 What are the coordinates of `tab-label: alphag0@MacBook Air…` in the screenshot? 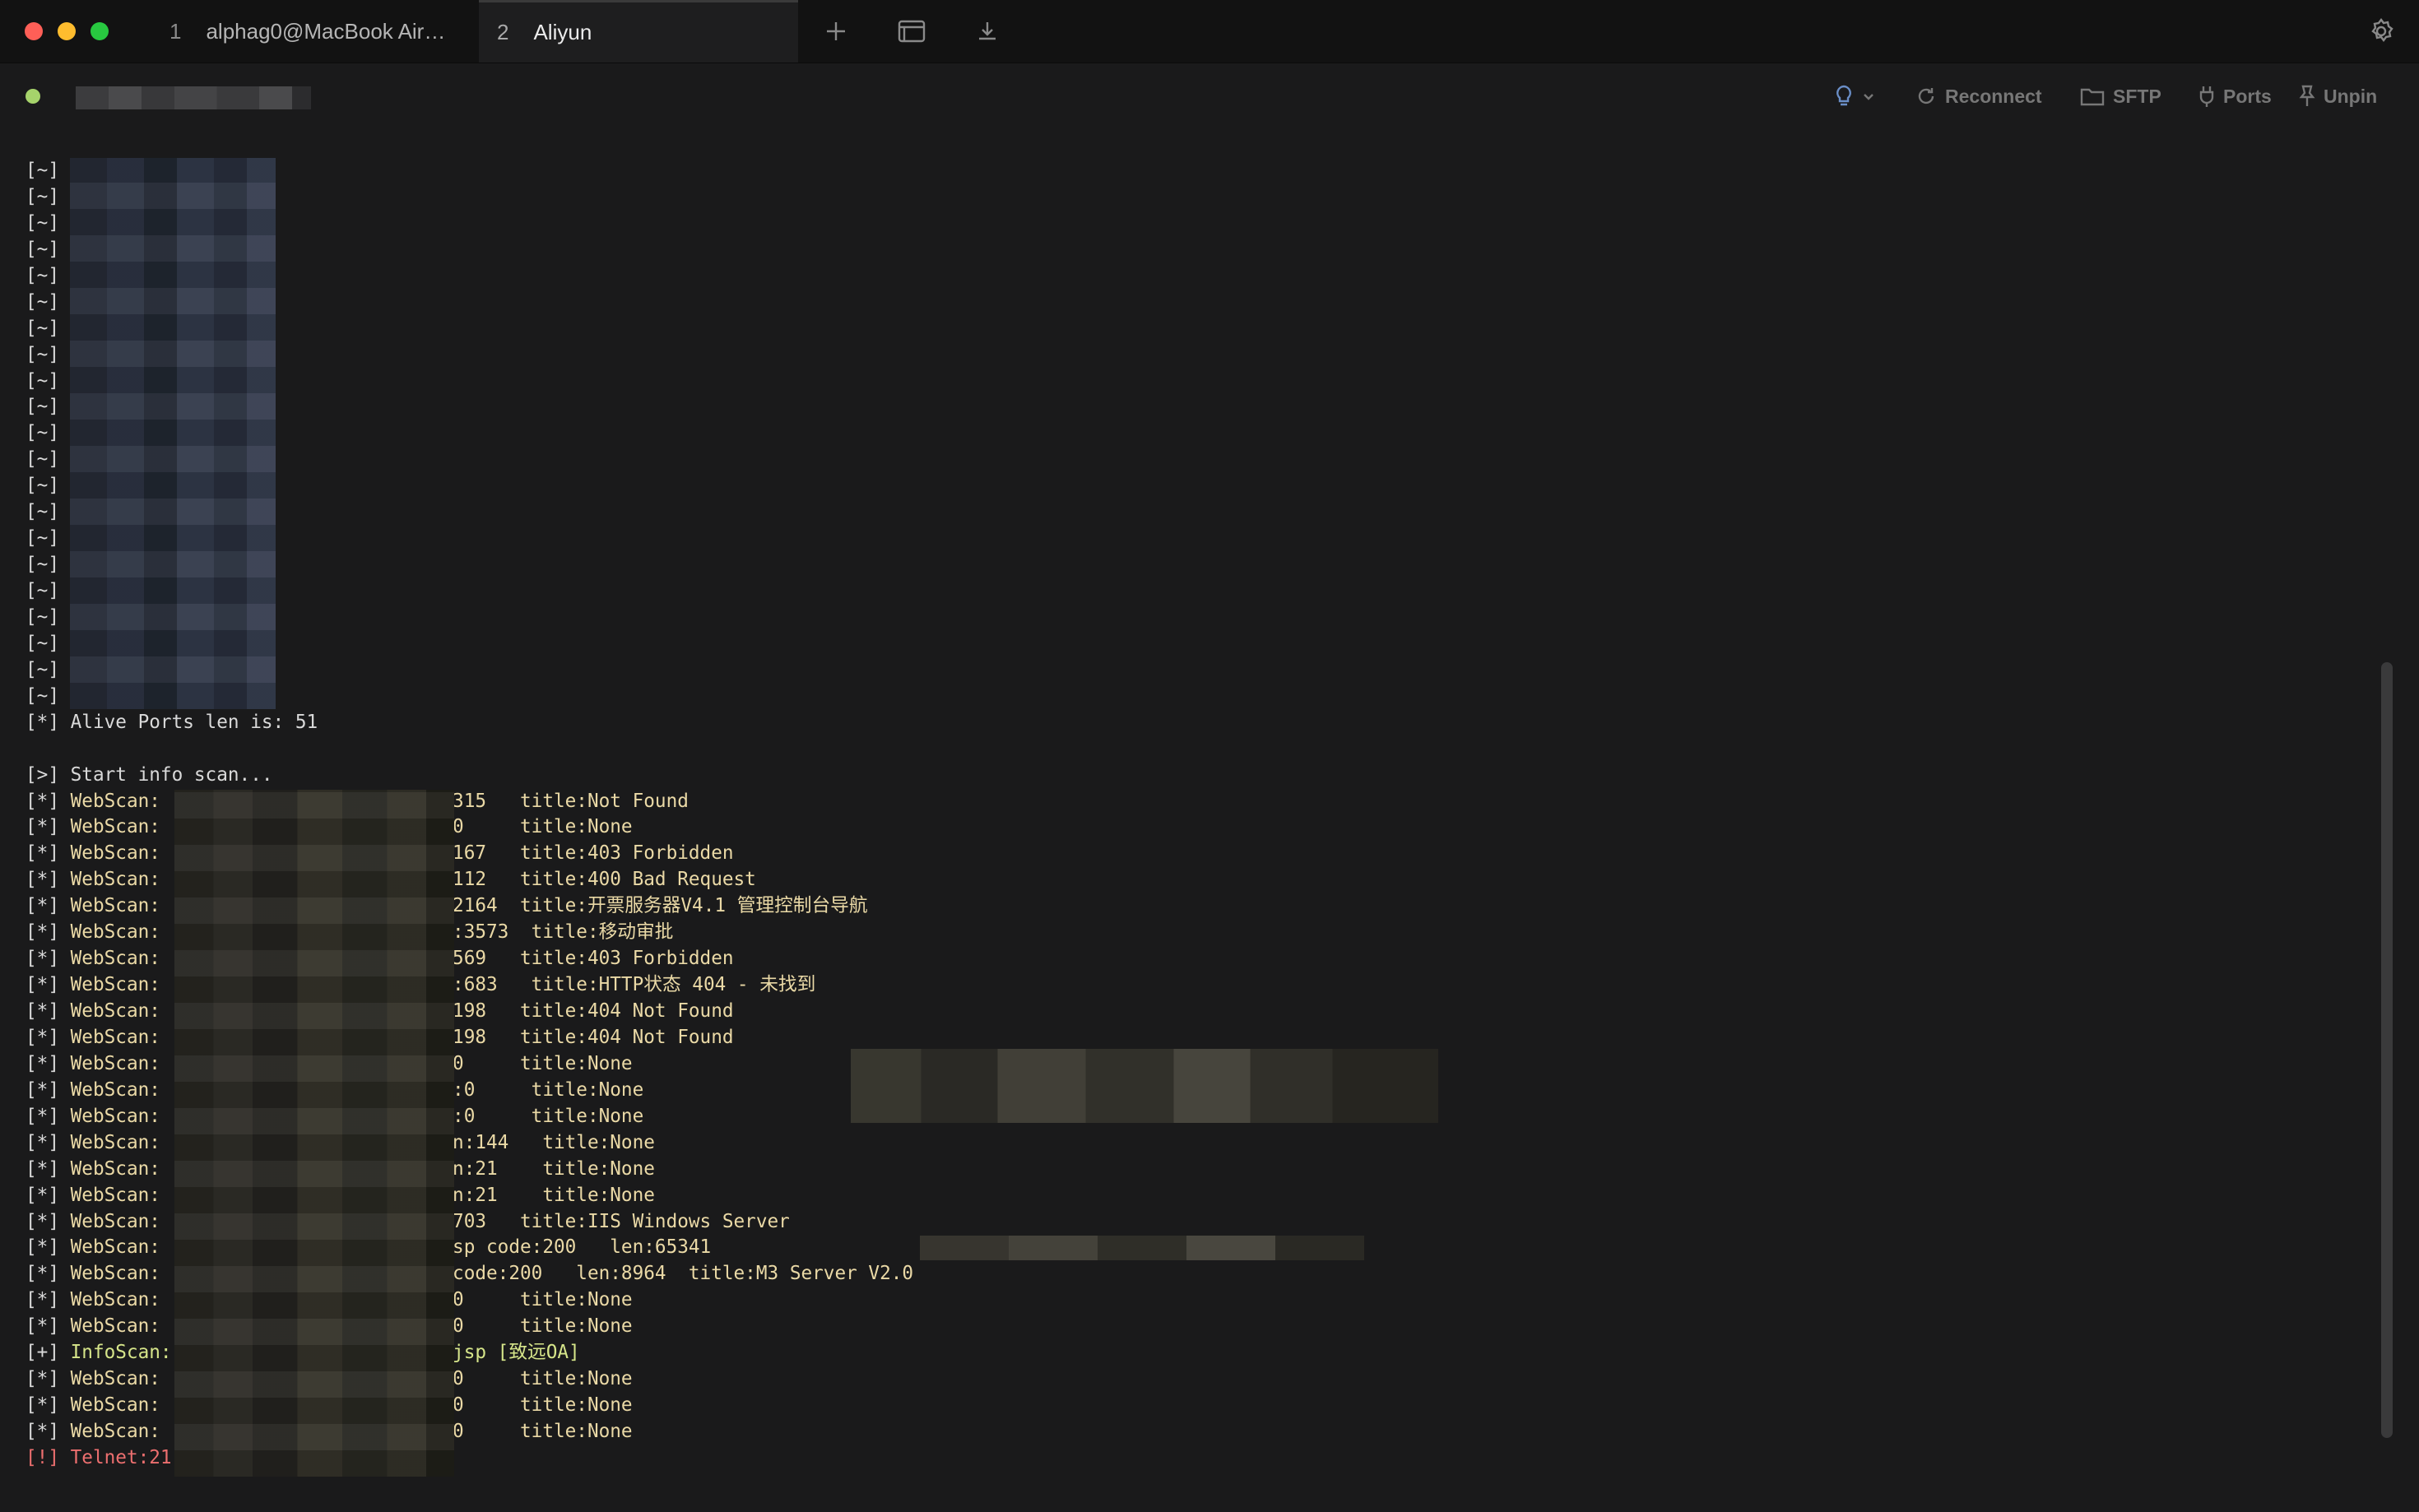 It's located at (326, 31).